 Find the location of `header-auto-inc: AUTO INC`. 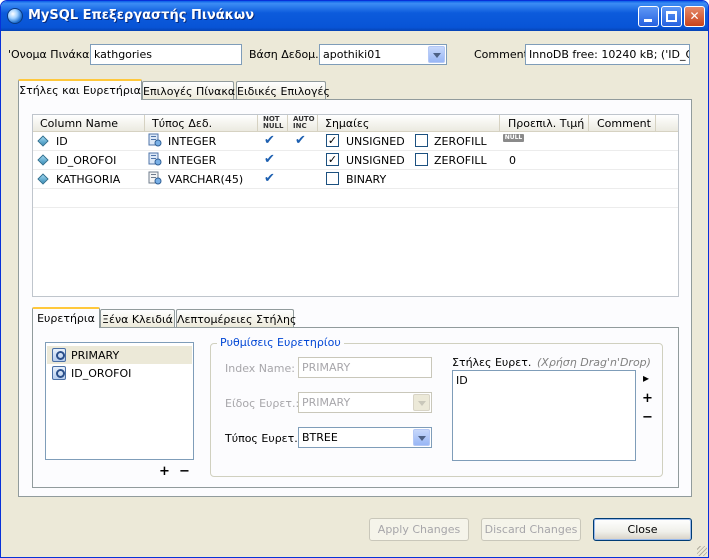

header-auto-inc: AUTO INC is located at coordinates (303, 123).